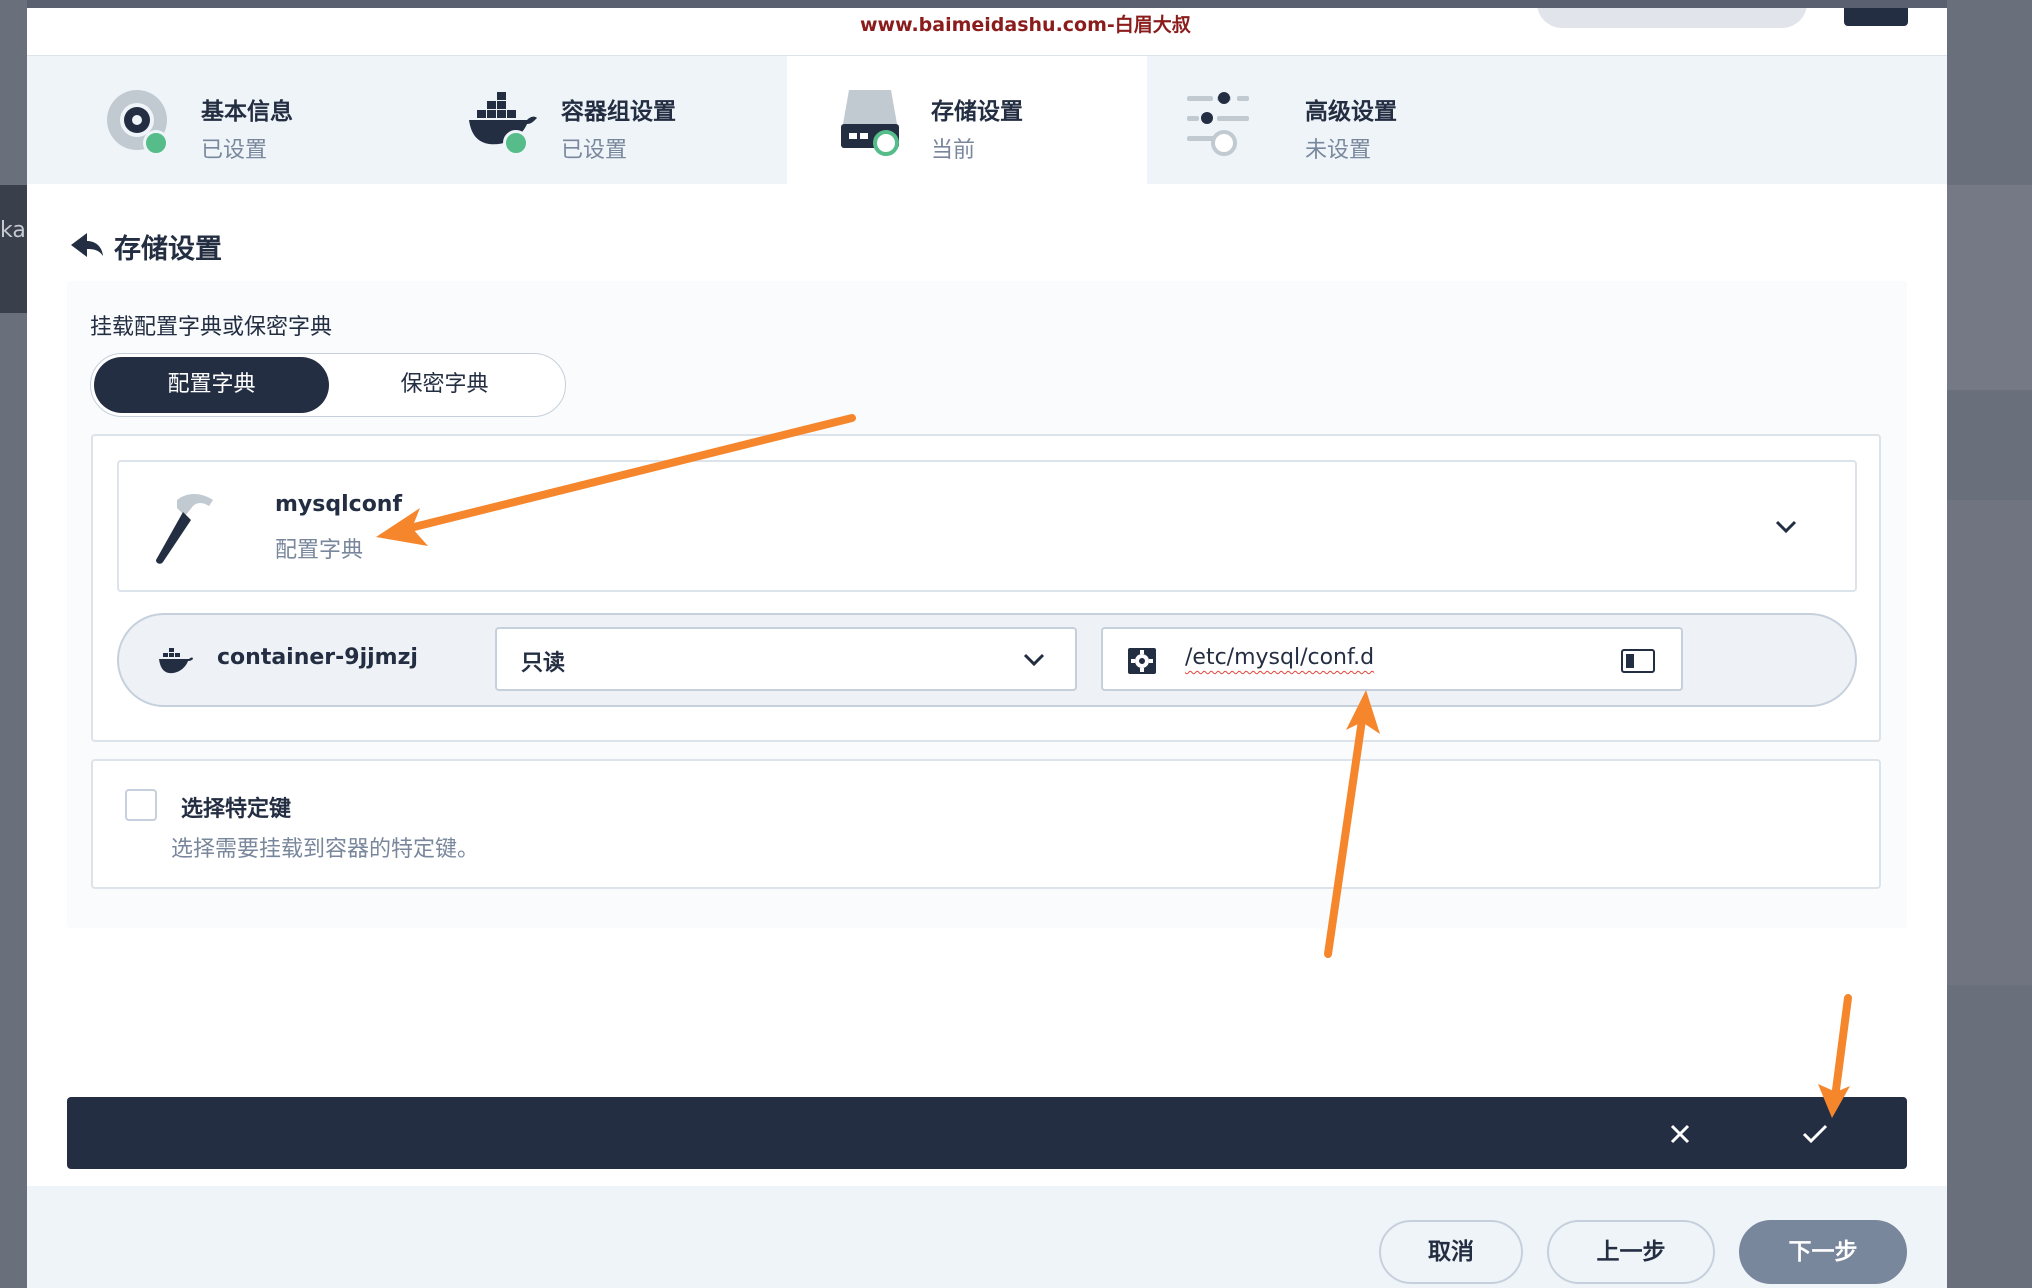 The image size is (2032, 1288). What do you see at coordinates (1823, 1252) in the screenshot?
I see `next-button: 下一步` at bounding box center [1823, 1252].